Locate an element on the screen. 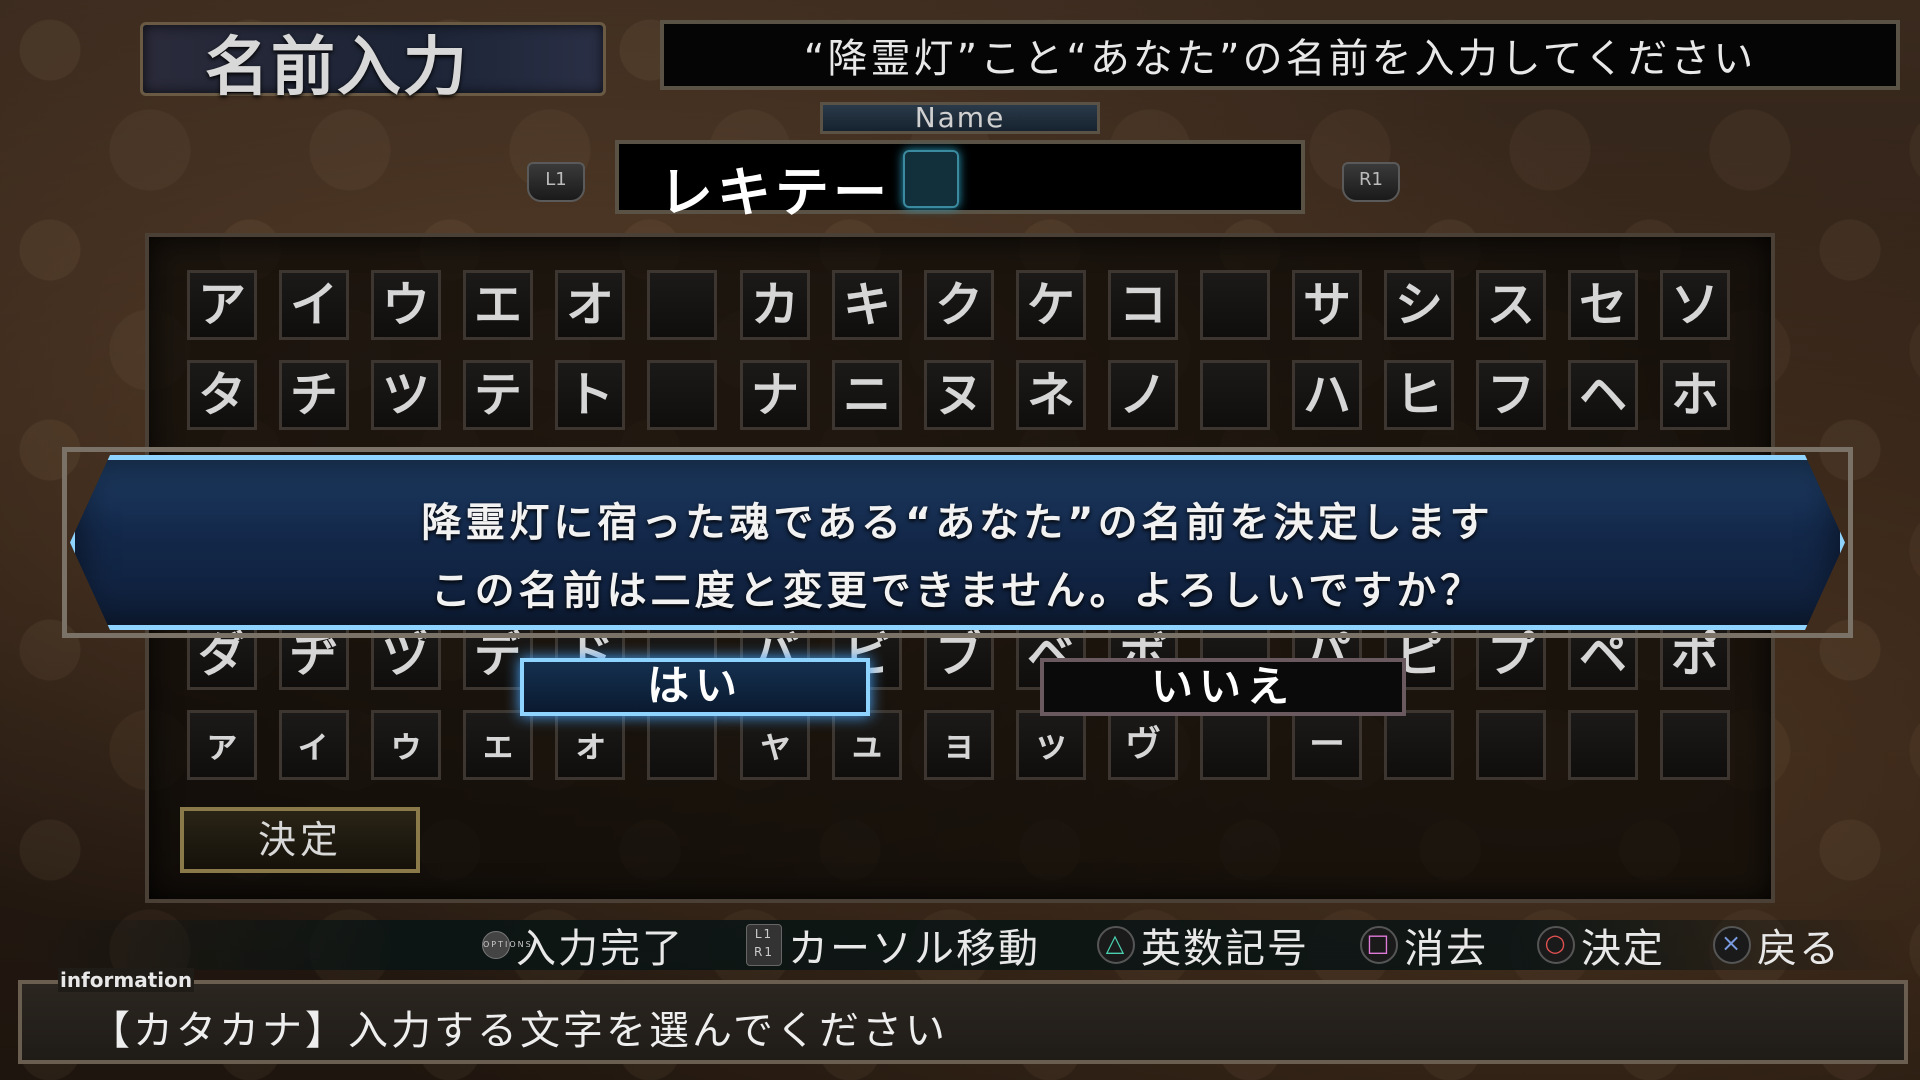  key-1-4: ト is located at coordinates (590, 395).